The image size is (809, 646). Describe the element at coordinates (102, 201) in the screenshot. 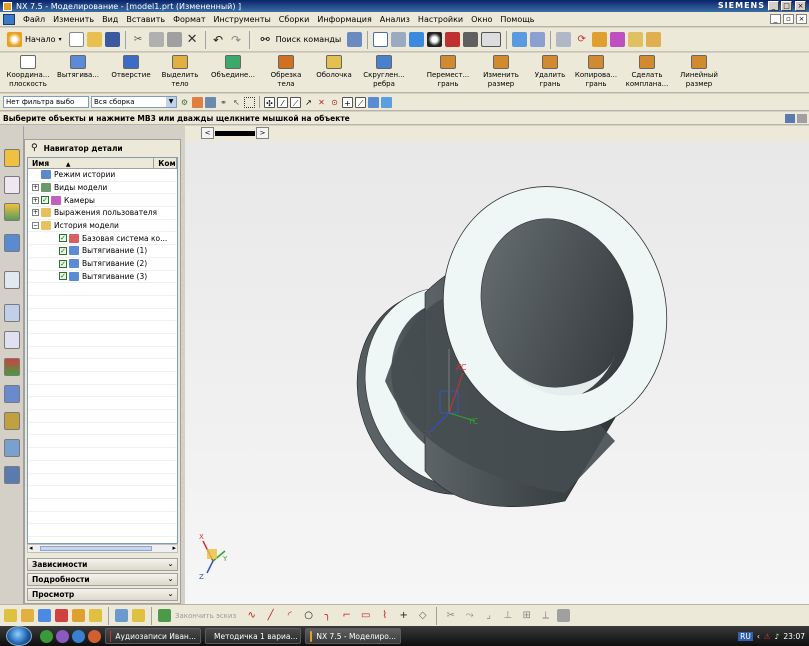

I see `tree-row: + ✓ Камеры` at that location.